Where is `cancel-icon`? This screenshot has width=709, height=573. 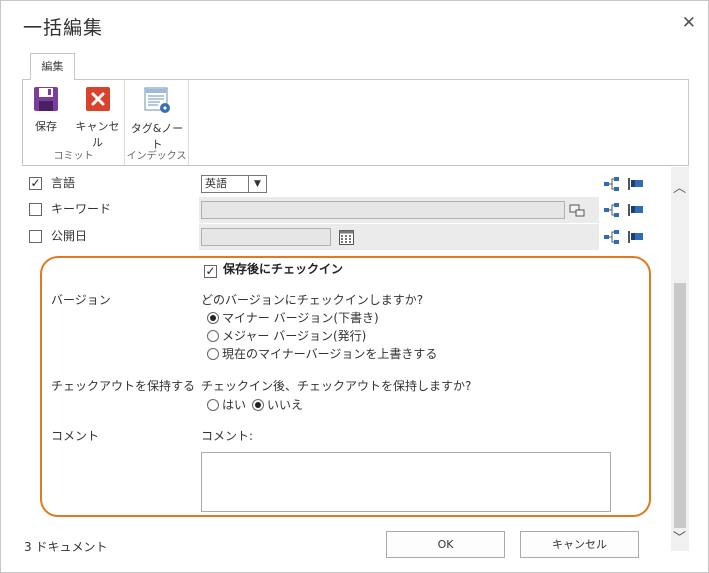
cancel-icon is located at coordinates (97, 99).